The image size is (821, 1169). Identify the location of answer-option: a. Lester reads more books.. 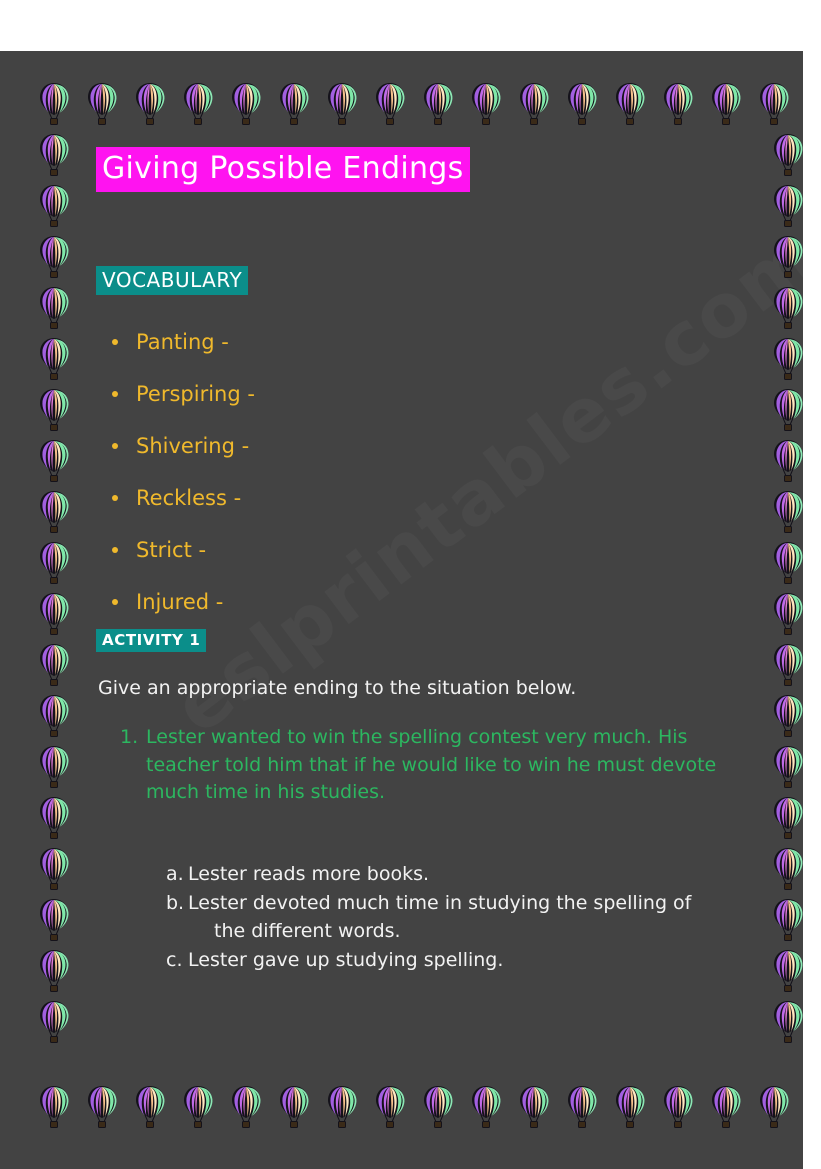
(456, 875).